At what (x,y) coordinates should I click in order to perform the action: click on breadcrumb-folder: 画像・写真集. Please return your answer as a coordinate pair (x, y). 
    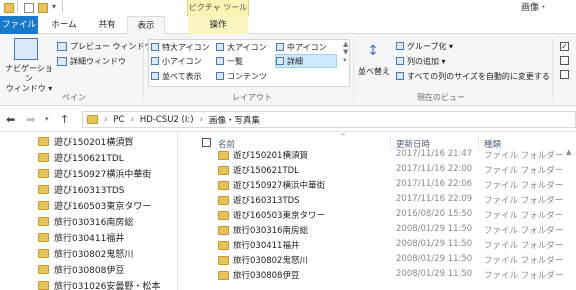
    Looking at the image, I should click on (234, 120).